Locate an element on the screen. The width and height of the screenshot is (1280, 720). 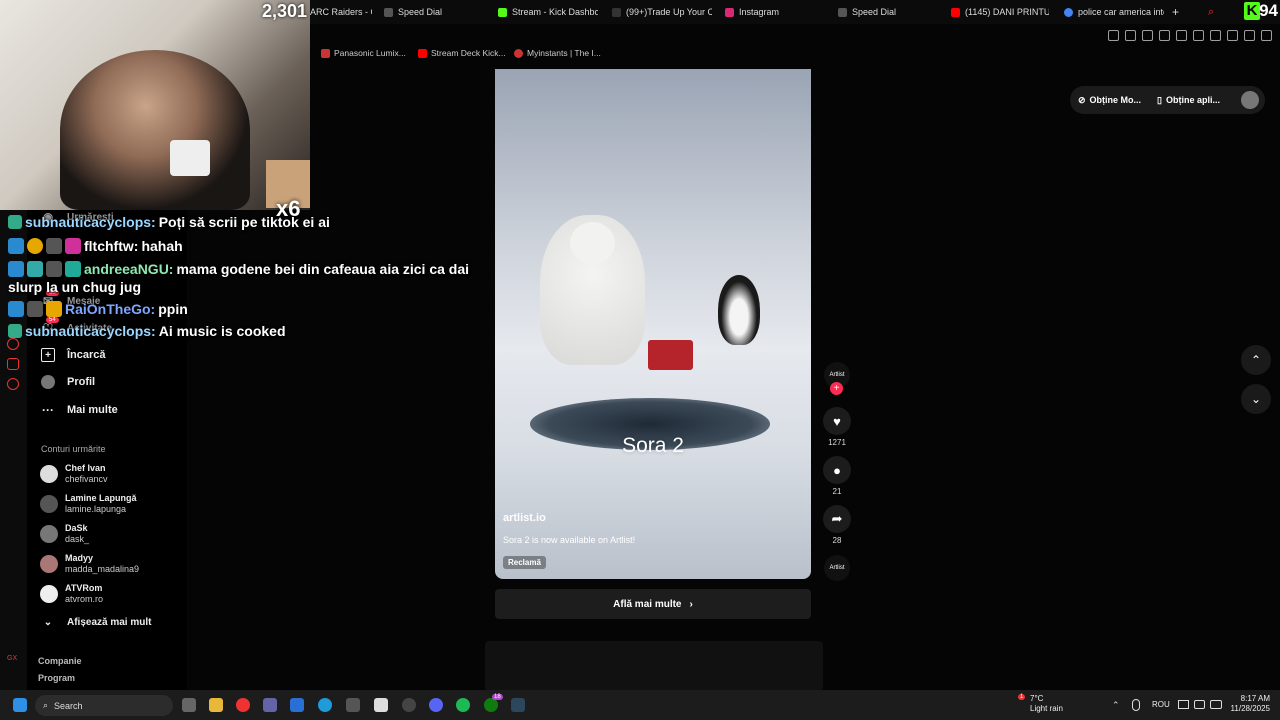
app-notification-badge: 18 is located at coordinates (497, 697).